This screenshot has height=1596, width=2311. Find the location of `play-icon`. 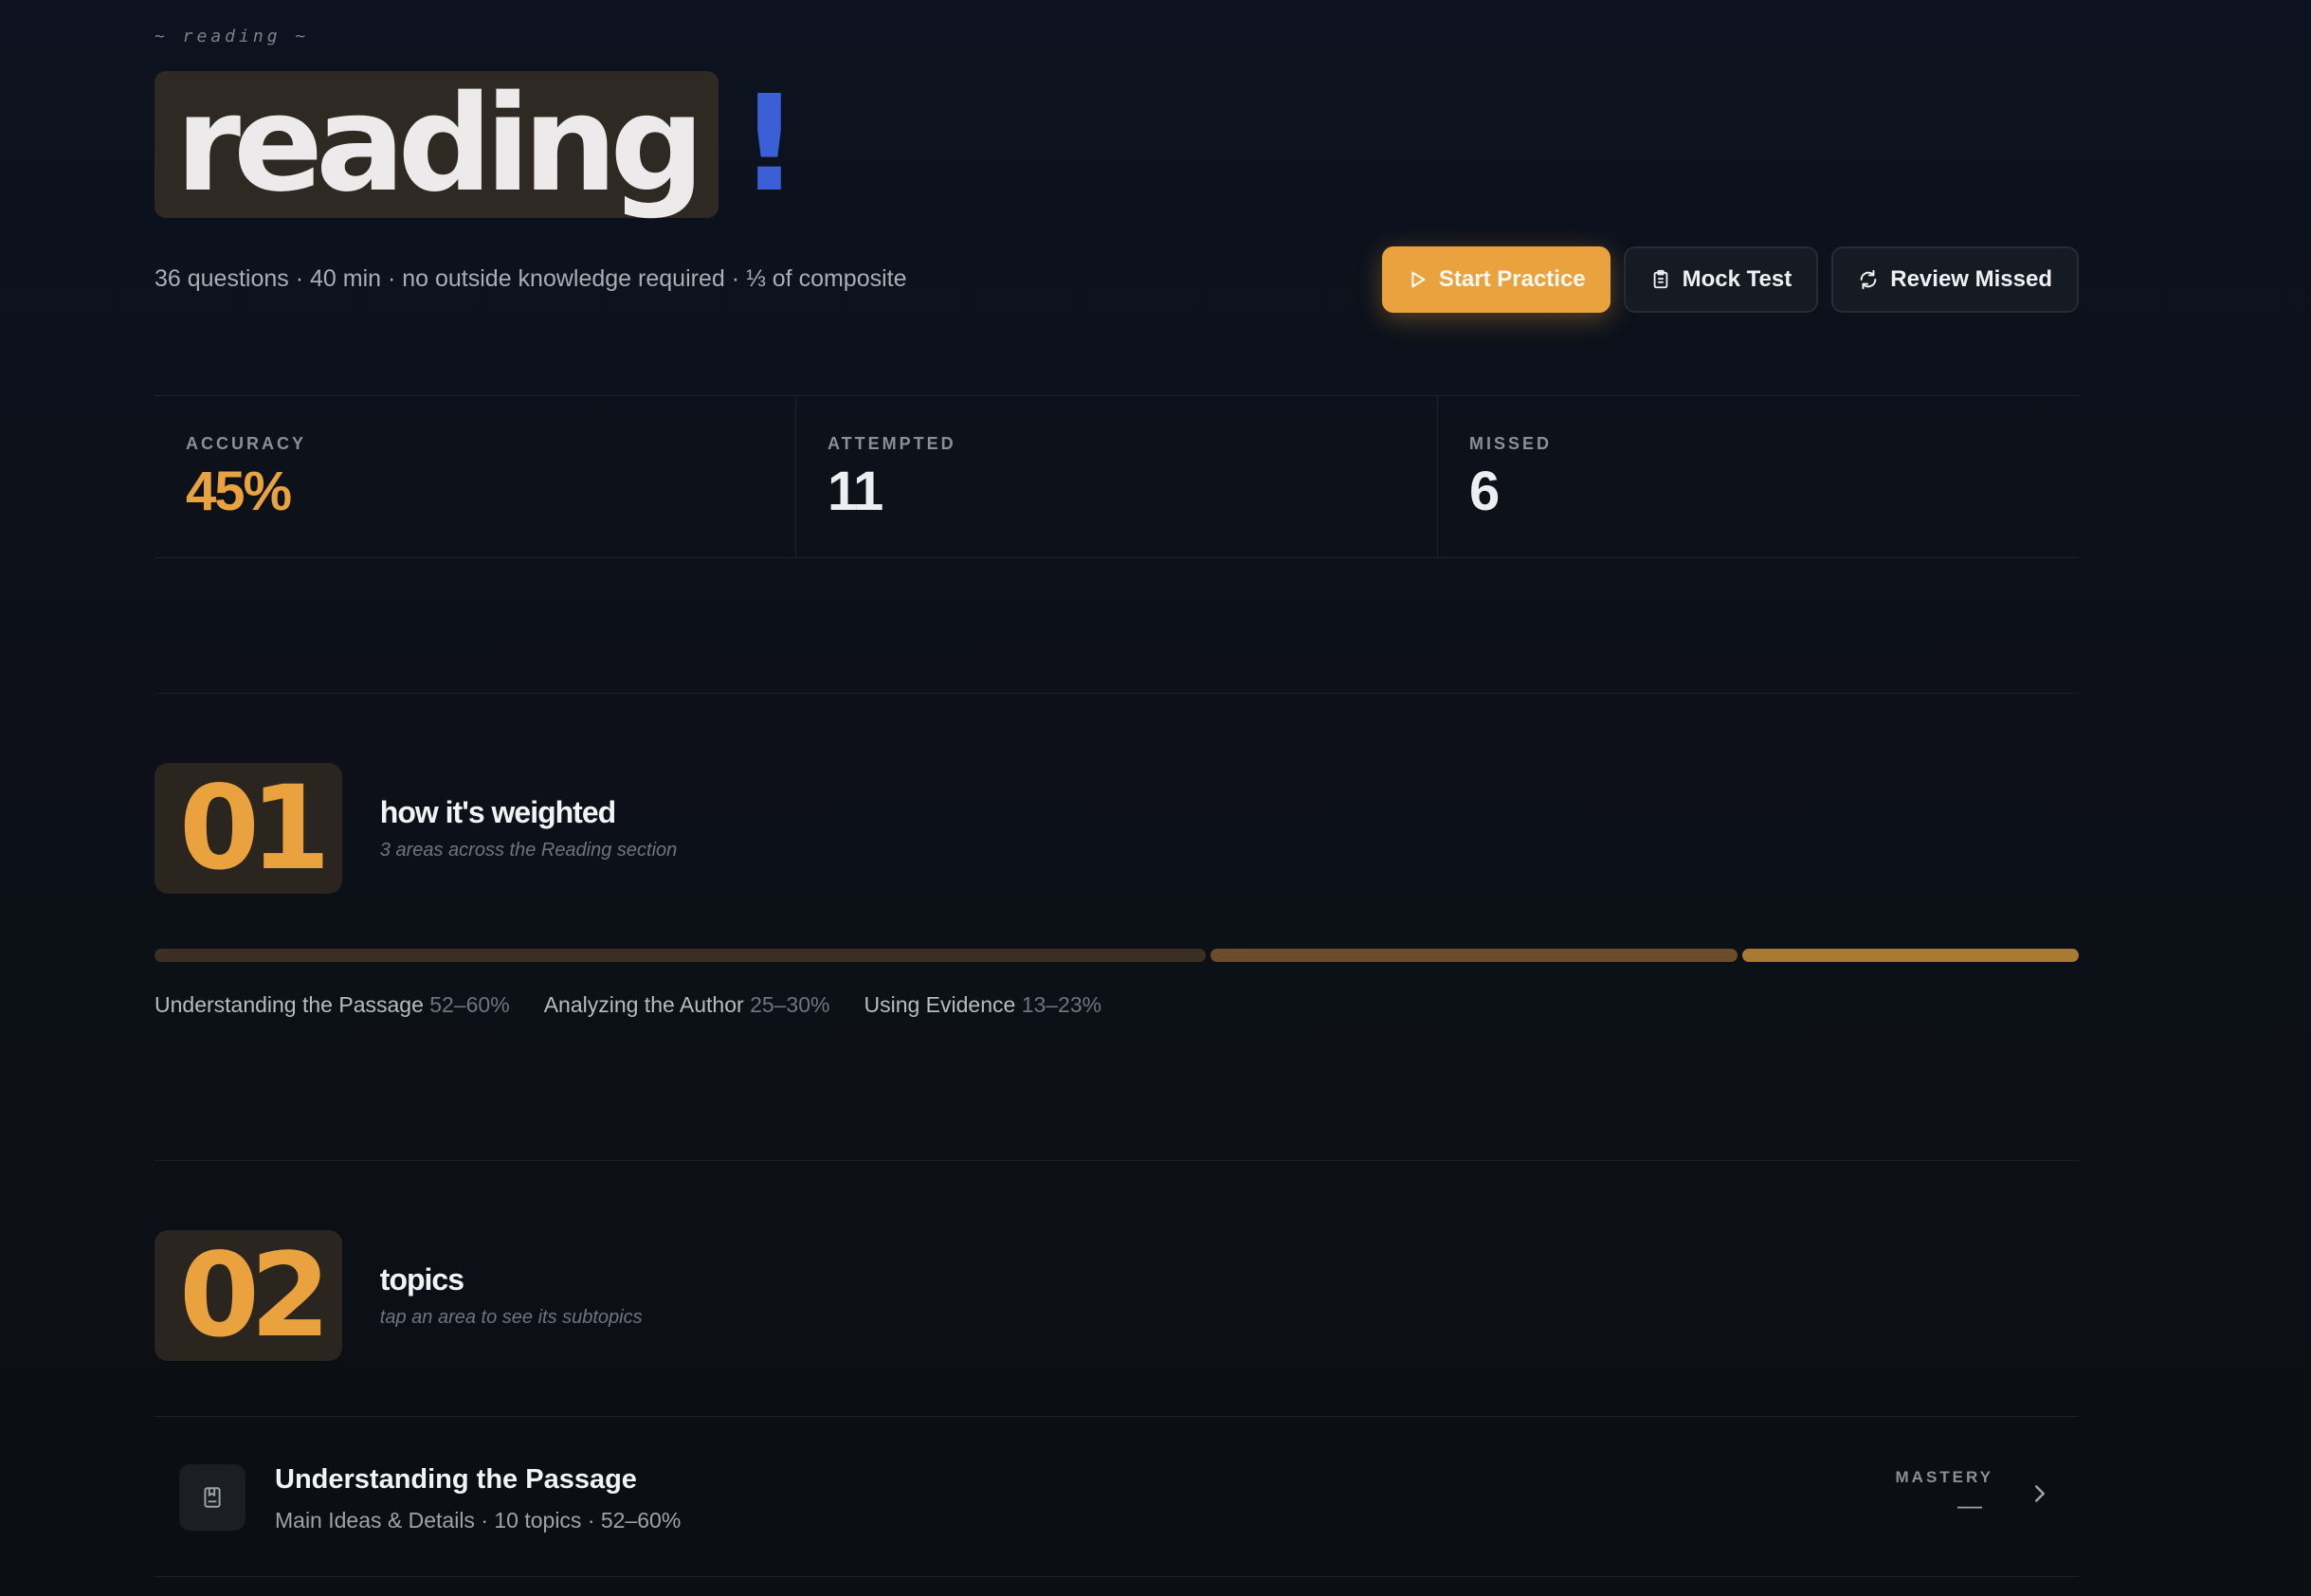

play-icon is located at coordinates (1418, 280).